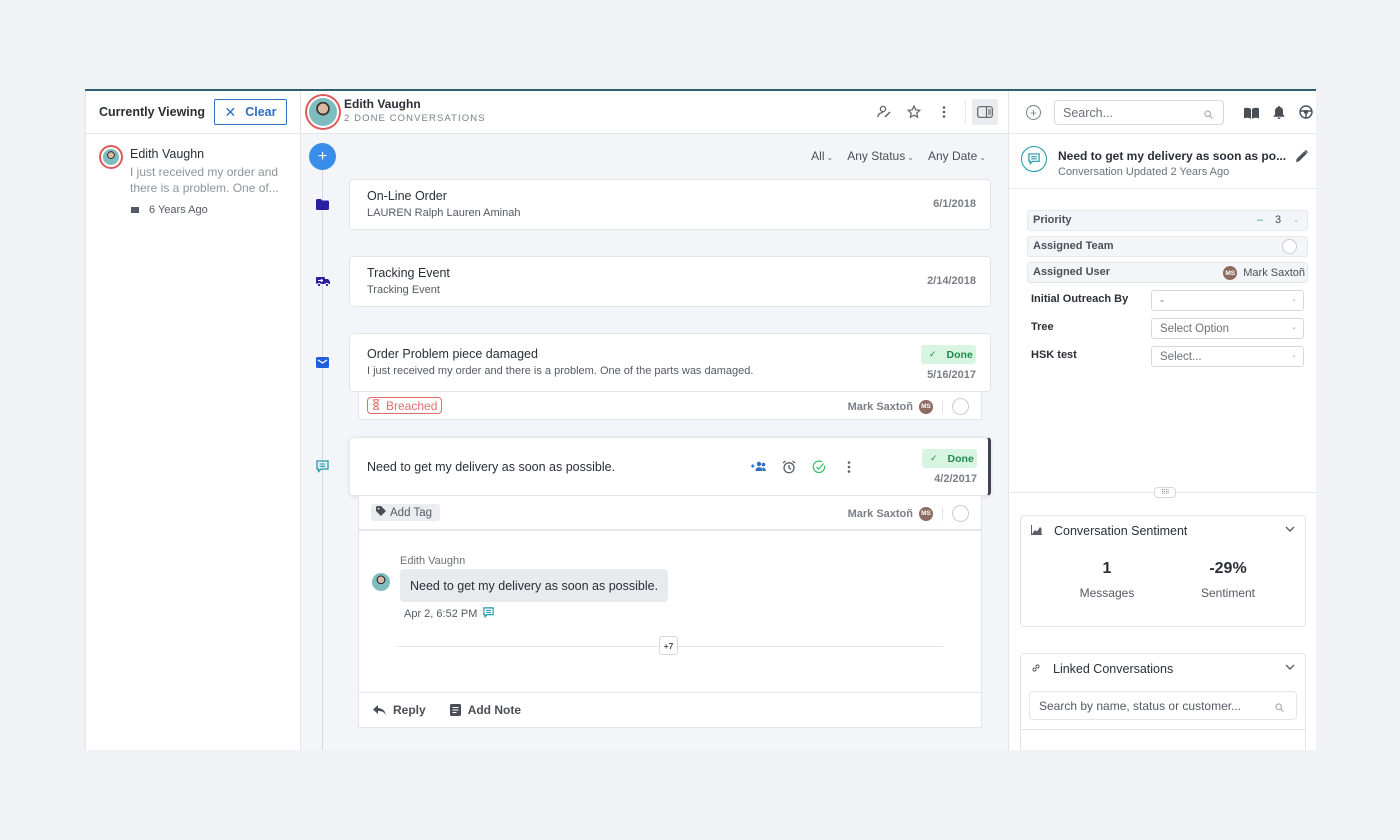 This screenshot has height=840, width=1400. What do you see at coordinates (403, 290) in the screenshot?
I see `card-subtitle: Tracking Event` at bounding box center [403, 290].